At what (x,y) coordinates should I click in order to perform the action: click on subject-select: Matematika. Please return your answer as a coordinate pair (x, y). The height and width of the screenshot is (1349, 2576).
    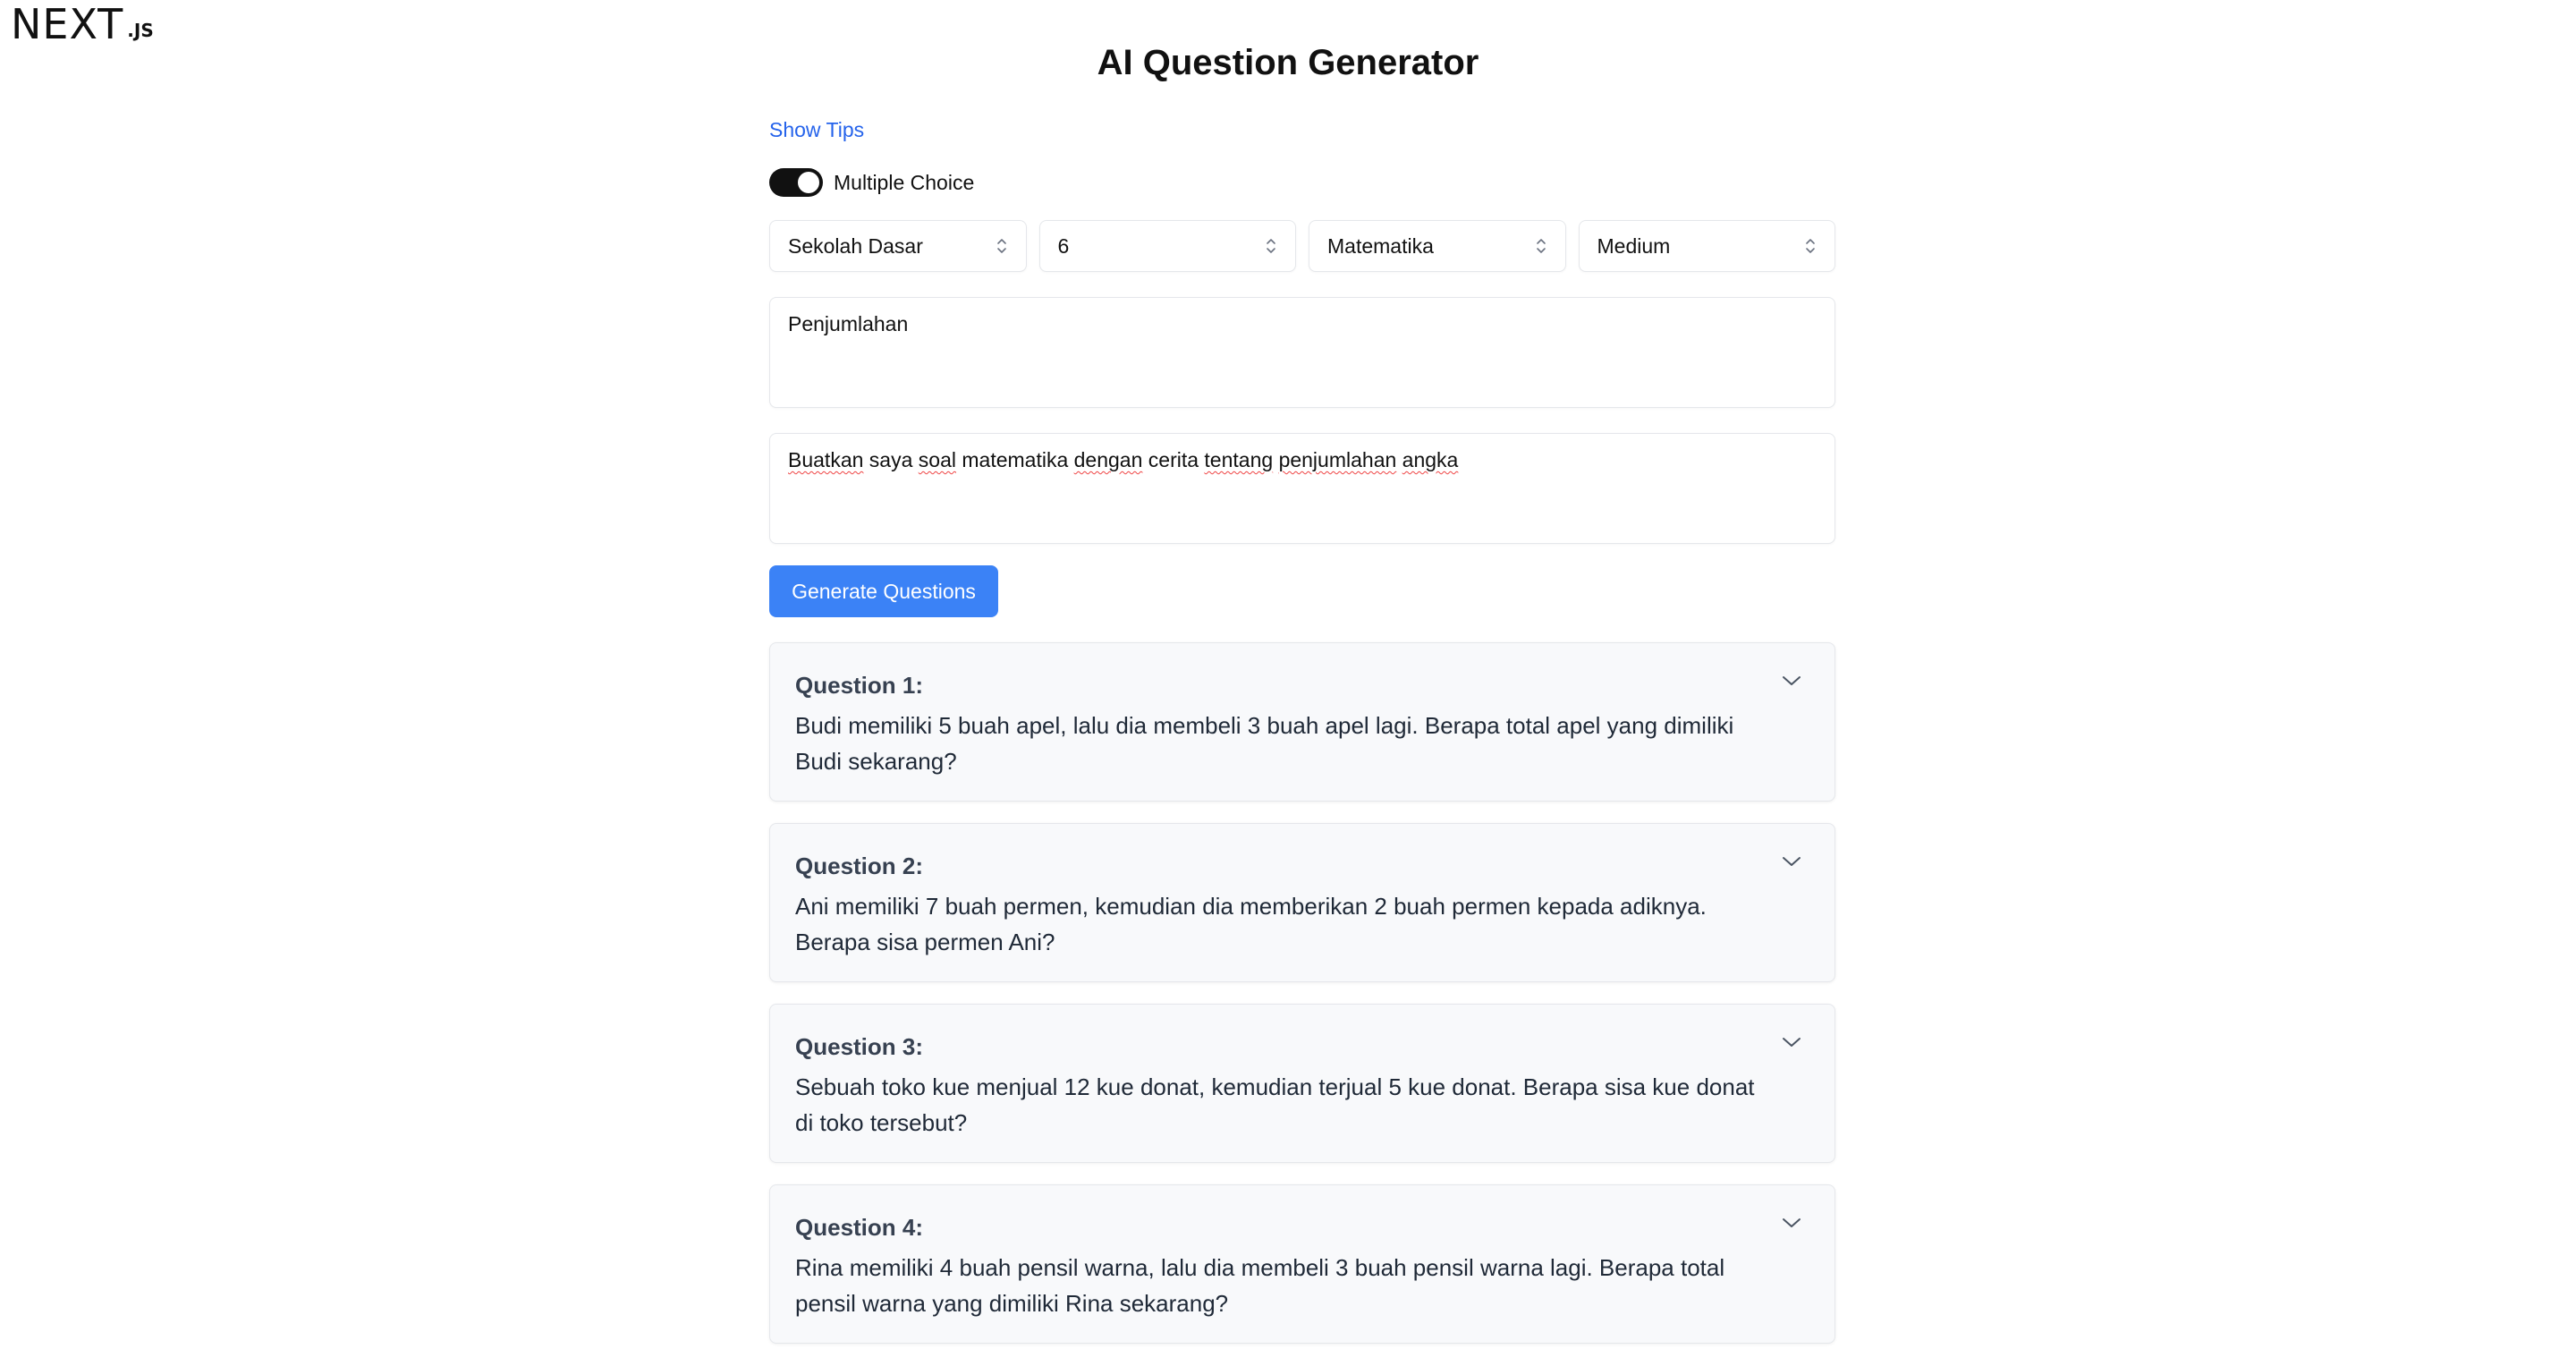
    Looking at the image, I should click on (1437, 246).